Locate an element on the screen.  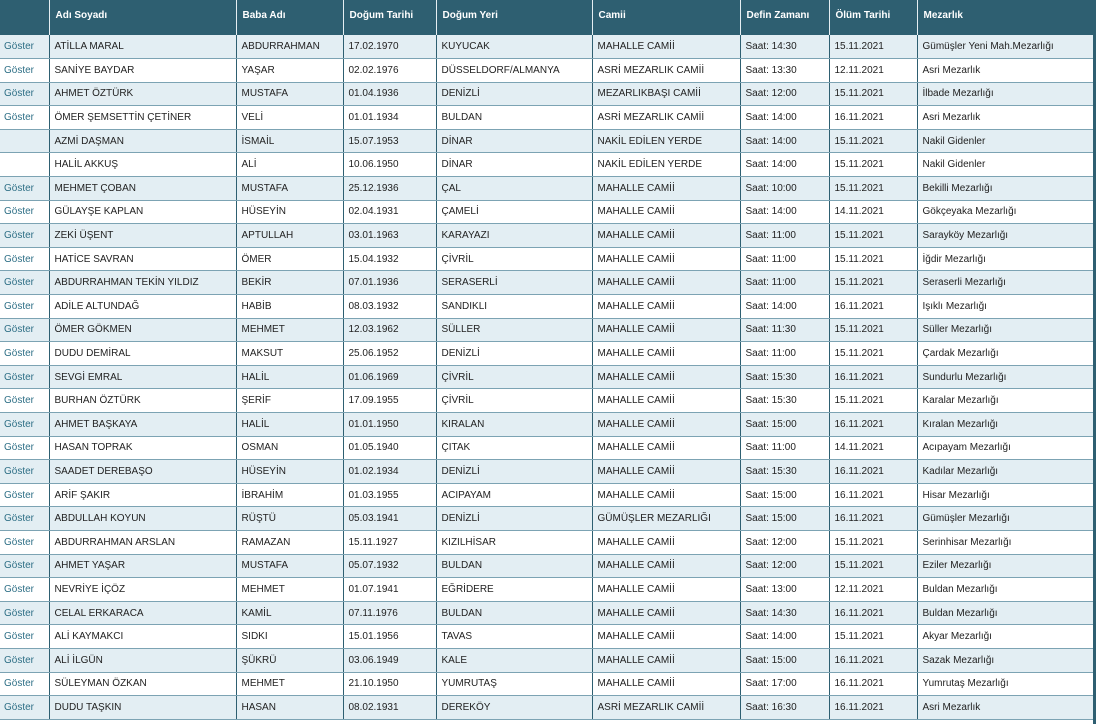
cell-birth-date: 05.07.1932 is located at coordinates (390, 566).